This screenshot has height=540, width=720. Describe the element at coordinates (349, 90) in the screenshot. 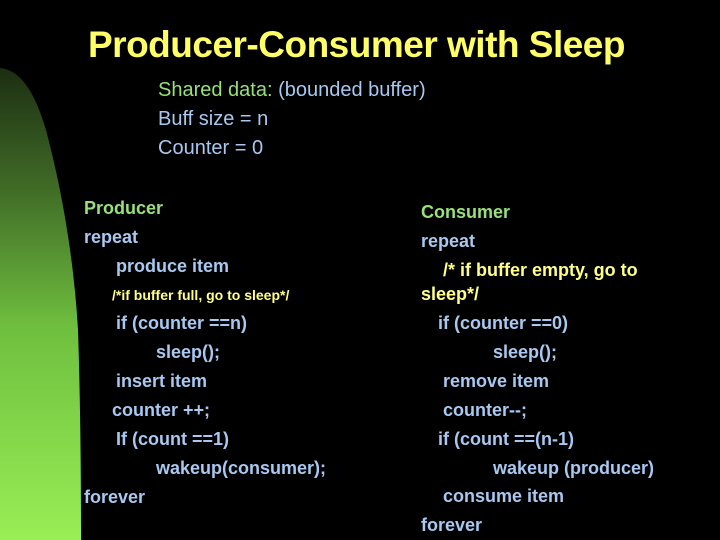

I see `shared-data-desc: (bounded buffer)` at that location.